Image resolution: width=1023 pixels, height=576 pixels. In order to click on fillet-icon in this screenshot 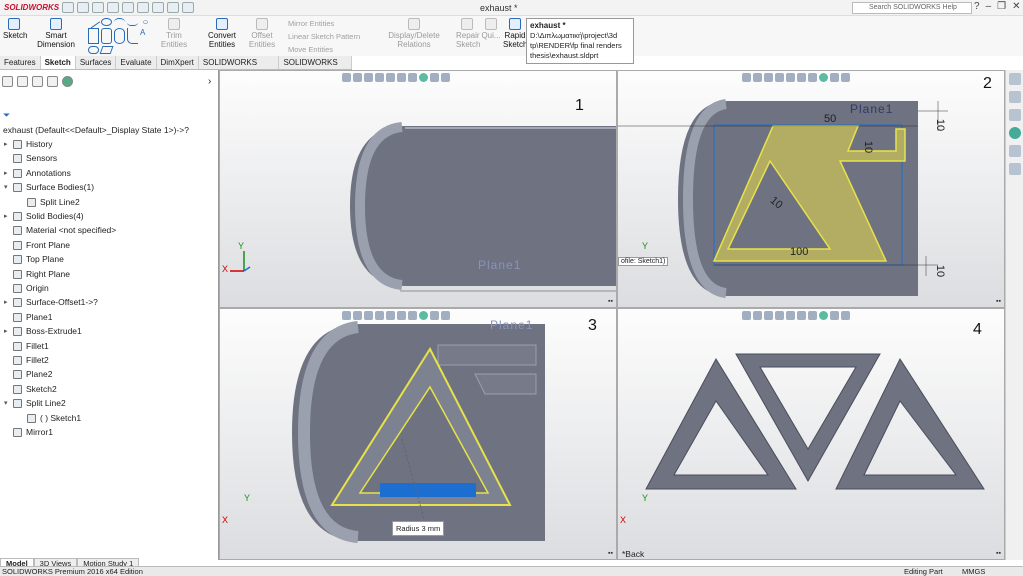, I will do `click(132, 36)`.